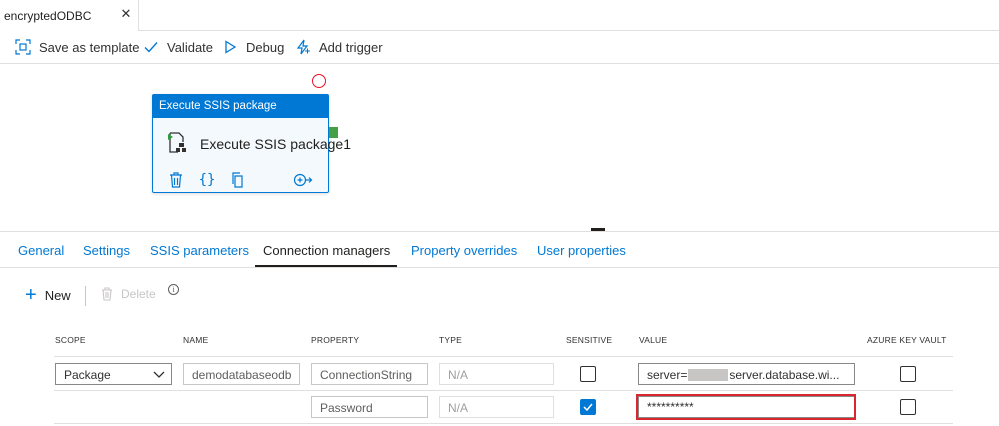 The height and width of the screenshot is (426, 999). I want to click on highlight-box, so click(746, 407).